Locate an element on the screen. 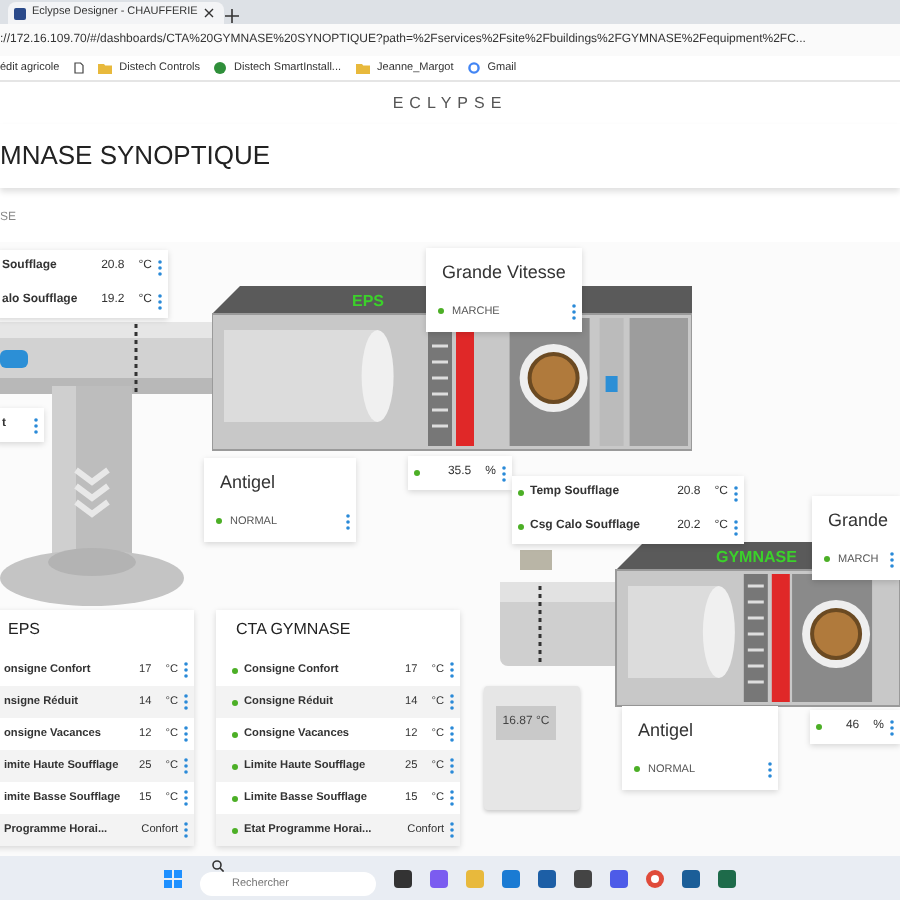  eclypse-logo: ECLYPSE is located at coordinates (450, 103).